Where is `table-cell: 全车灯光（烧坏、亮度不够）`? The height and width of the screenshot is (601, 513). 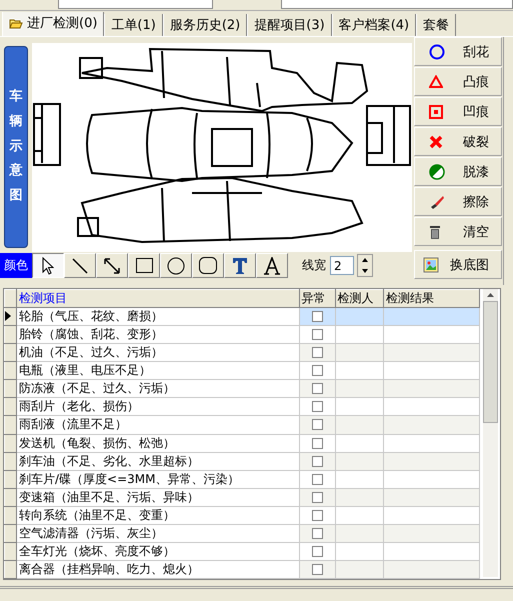
table-cell: 全车灯光（烧坏、亮度不够） is located at coordinates (158, 551).